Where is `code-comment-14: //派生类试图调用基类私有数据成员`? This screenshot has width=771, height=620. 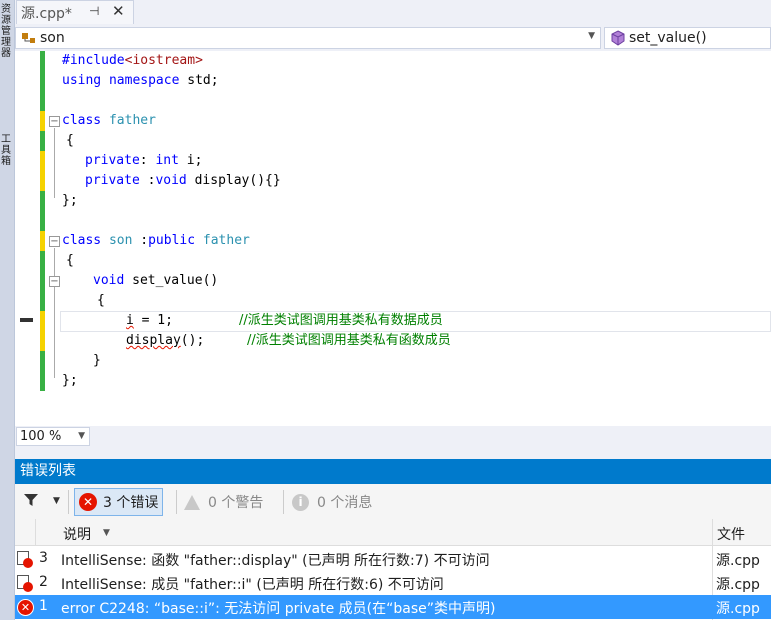 code-comment-14: //派生类试图调用基类私有数据成员 is located at coordinates (341, 320).